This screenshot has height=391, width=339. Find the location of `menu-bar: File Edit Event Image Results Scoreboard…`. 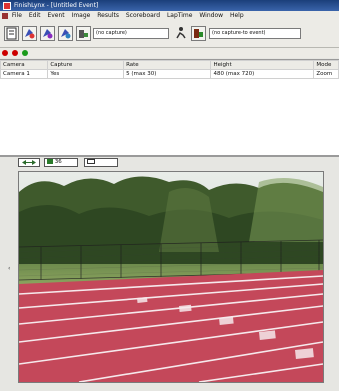

menu-bar: File Edit Event Image Results Scoreboard… is located at coordinates (169, 16).